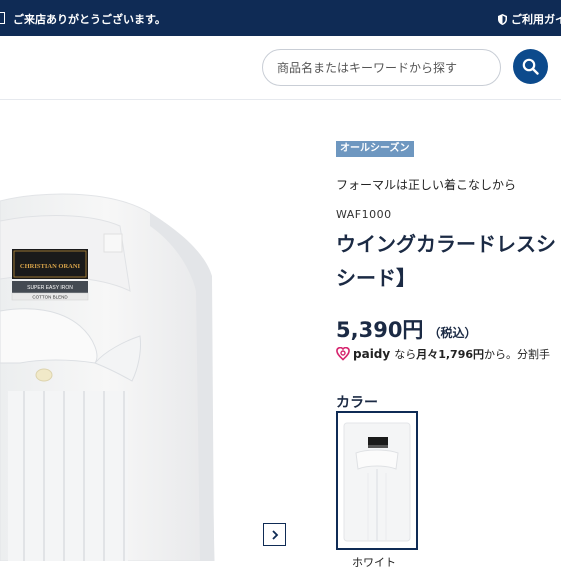  Describe the element at coordinates (426, 185) in the screenshot. I see `product-tagline: フォーマルは正しい着こなしから` at that location.